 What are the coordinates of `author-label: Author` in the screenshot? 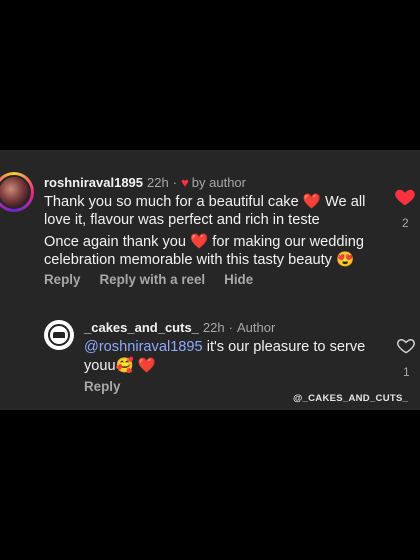 It's located at (256, 327).